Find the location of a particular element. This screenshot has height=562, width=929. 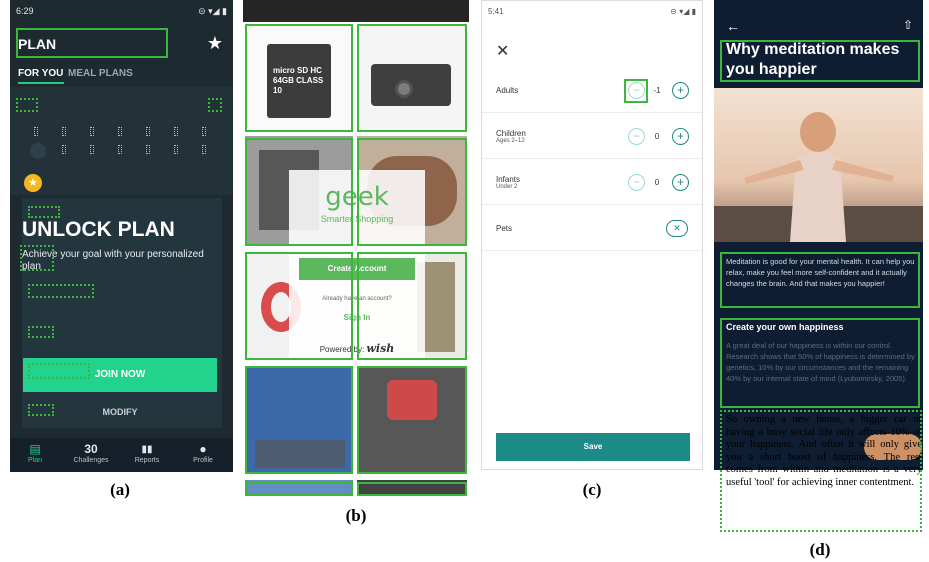

nav-profile: ● Profile is located at coordinates (203, 453).